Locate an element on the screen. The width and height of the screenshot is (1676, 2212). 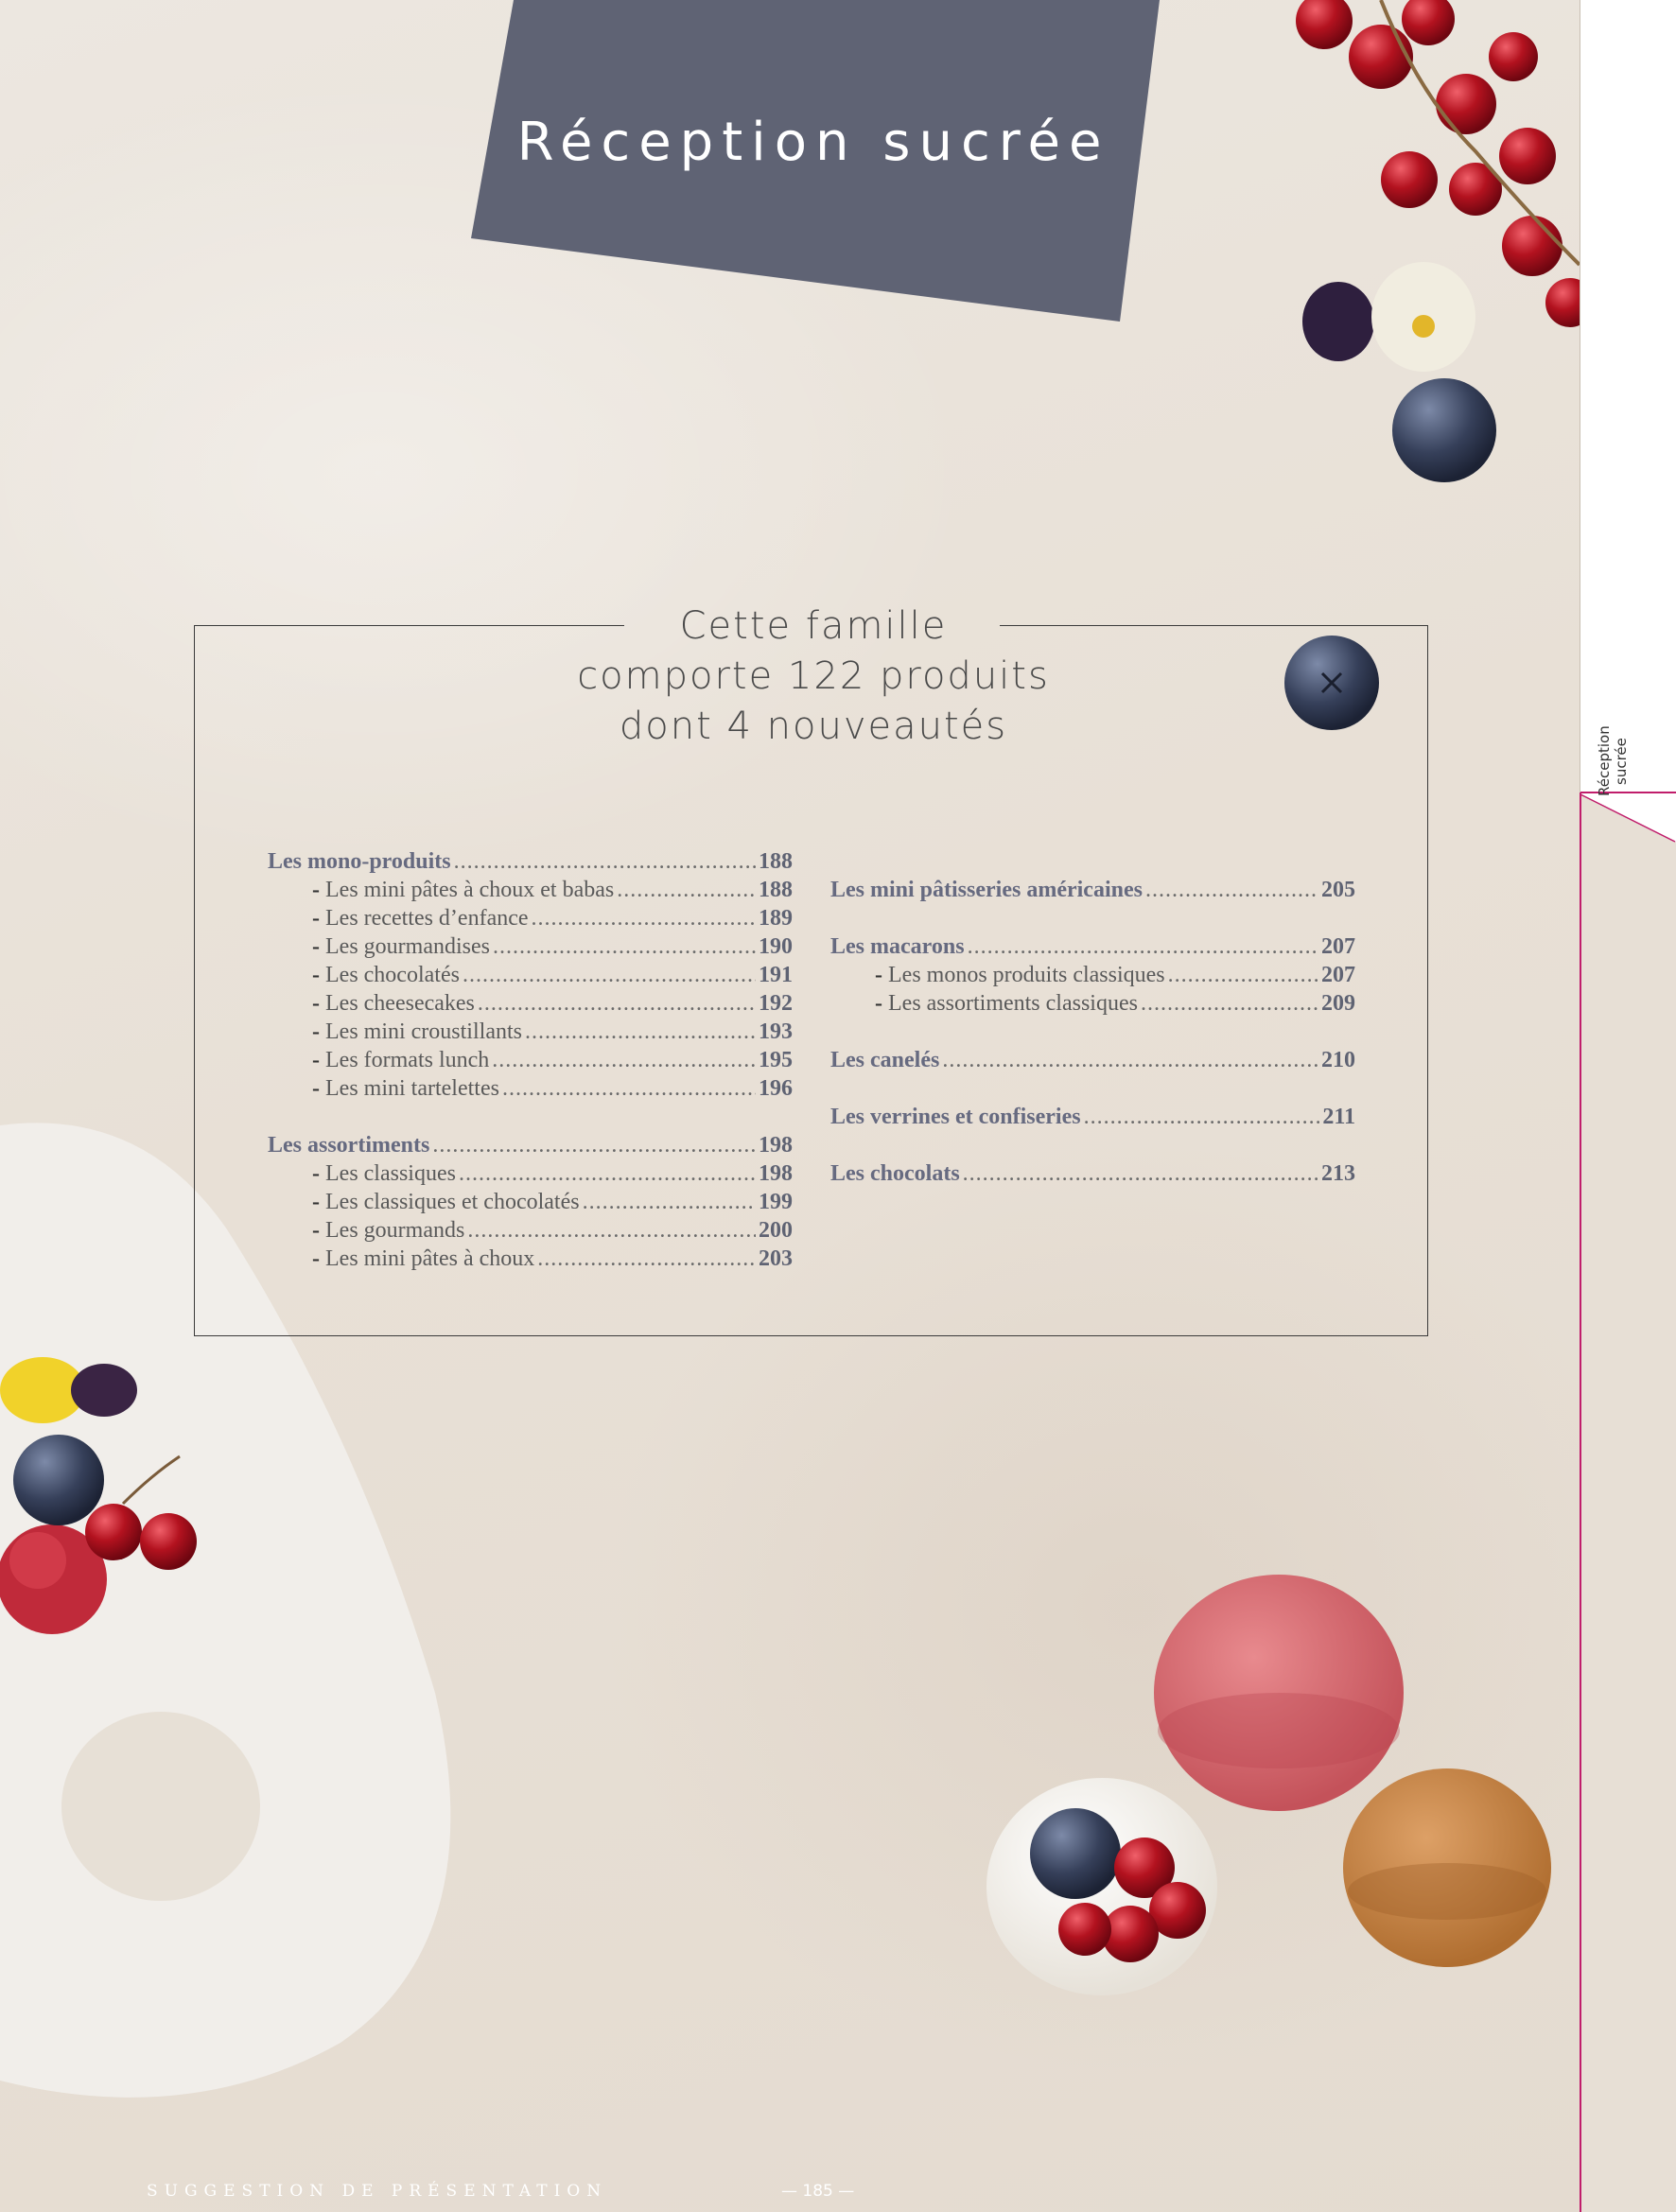
toc-sub-entry: -Les mini pâtes à choux 203 is located at coordinates (531, 1259).